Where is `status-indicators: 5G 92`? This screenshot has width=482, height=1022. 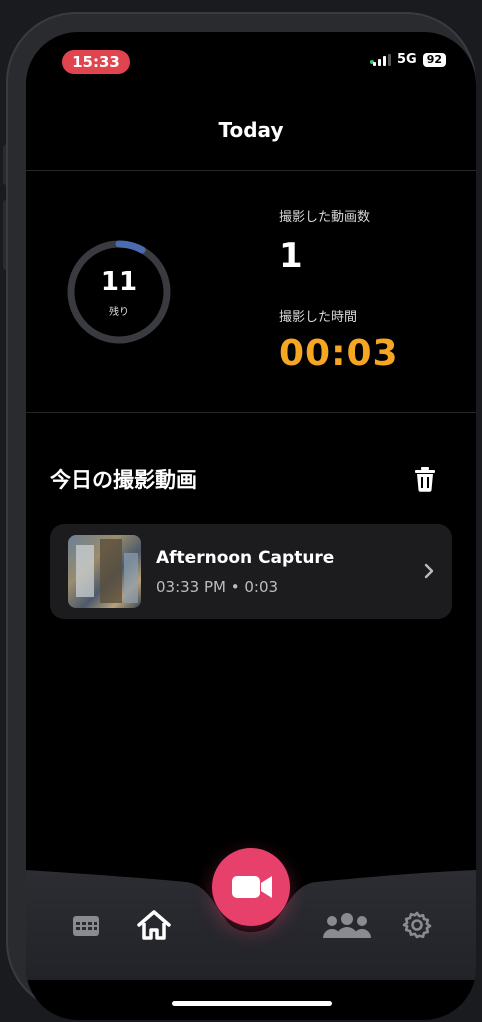
status-indicators: 5G 92 is located at coordinates (409, 59).